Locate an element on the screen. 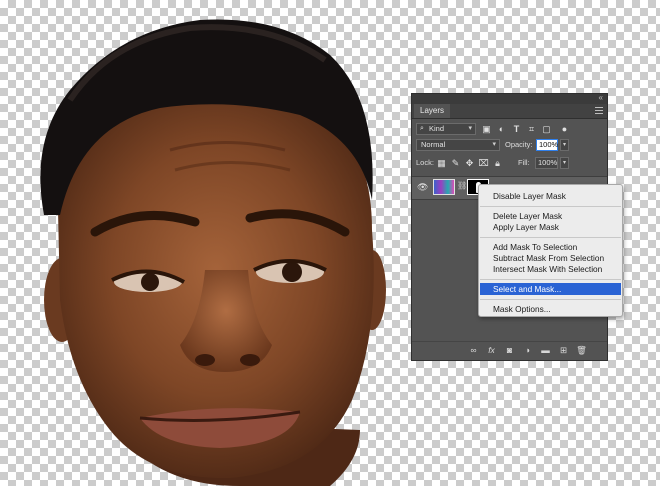  blend-row: Normal ▾ Opacity: 100% ▾ is located at coordinates (509, 146).